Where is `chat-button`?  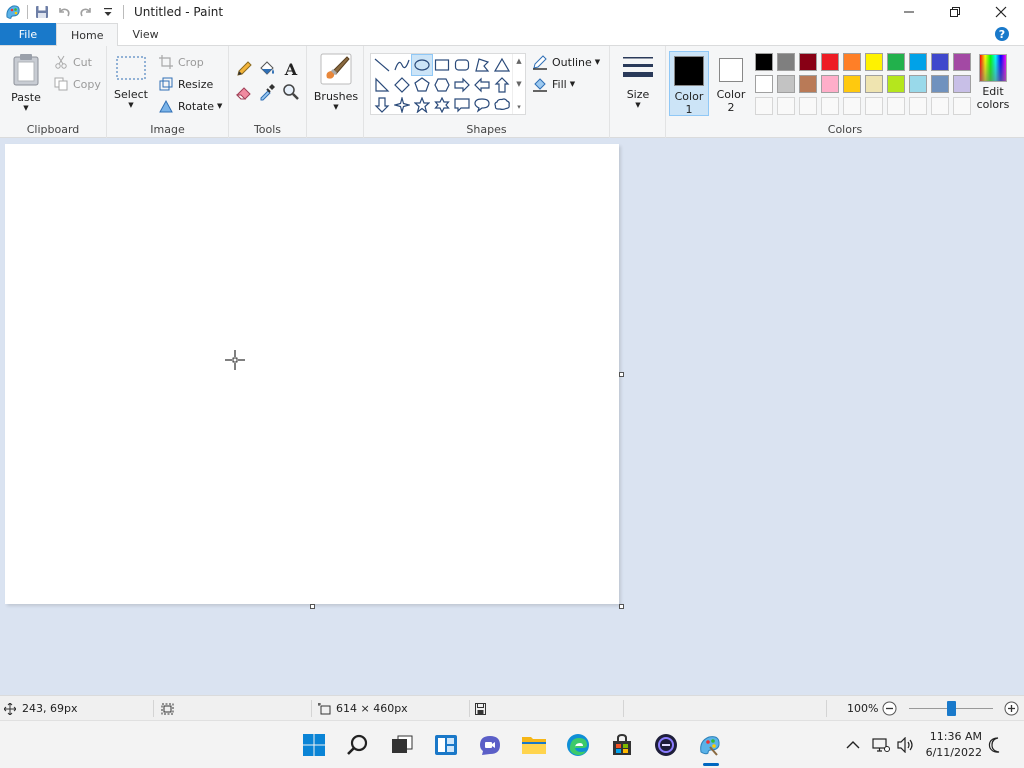 chat-button is located at coordinates (490, 745).